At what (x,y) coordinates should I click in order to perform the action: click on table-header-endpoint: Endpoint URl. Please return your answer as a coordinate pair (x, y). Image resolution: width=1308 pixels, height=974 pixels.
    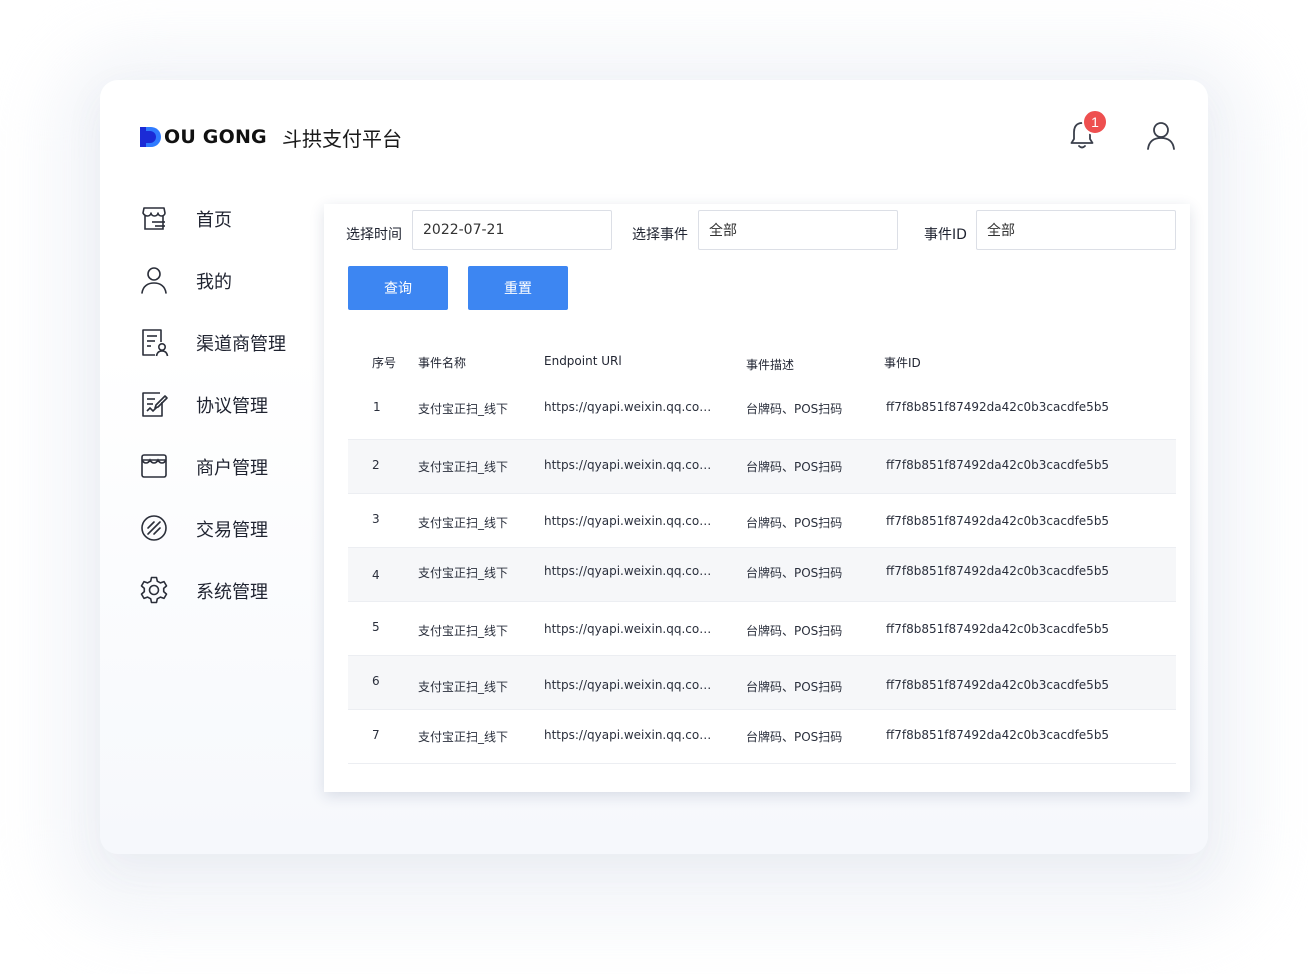
    Looking at the image, I should click on (583, 361).